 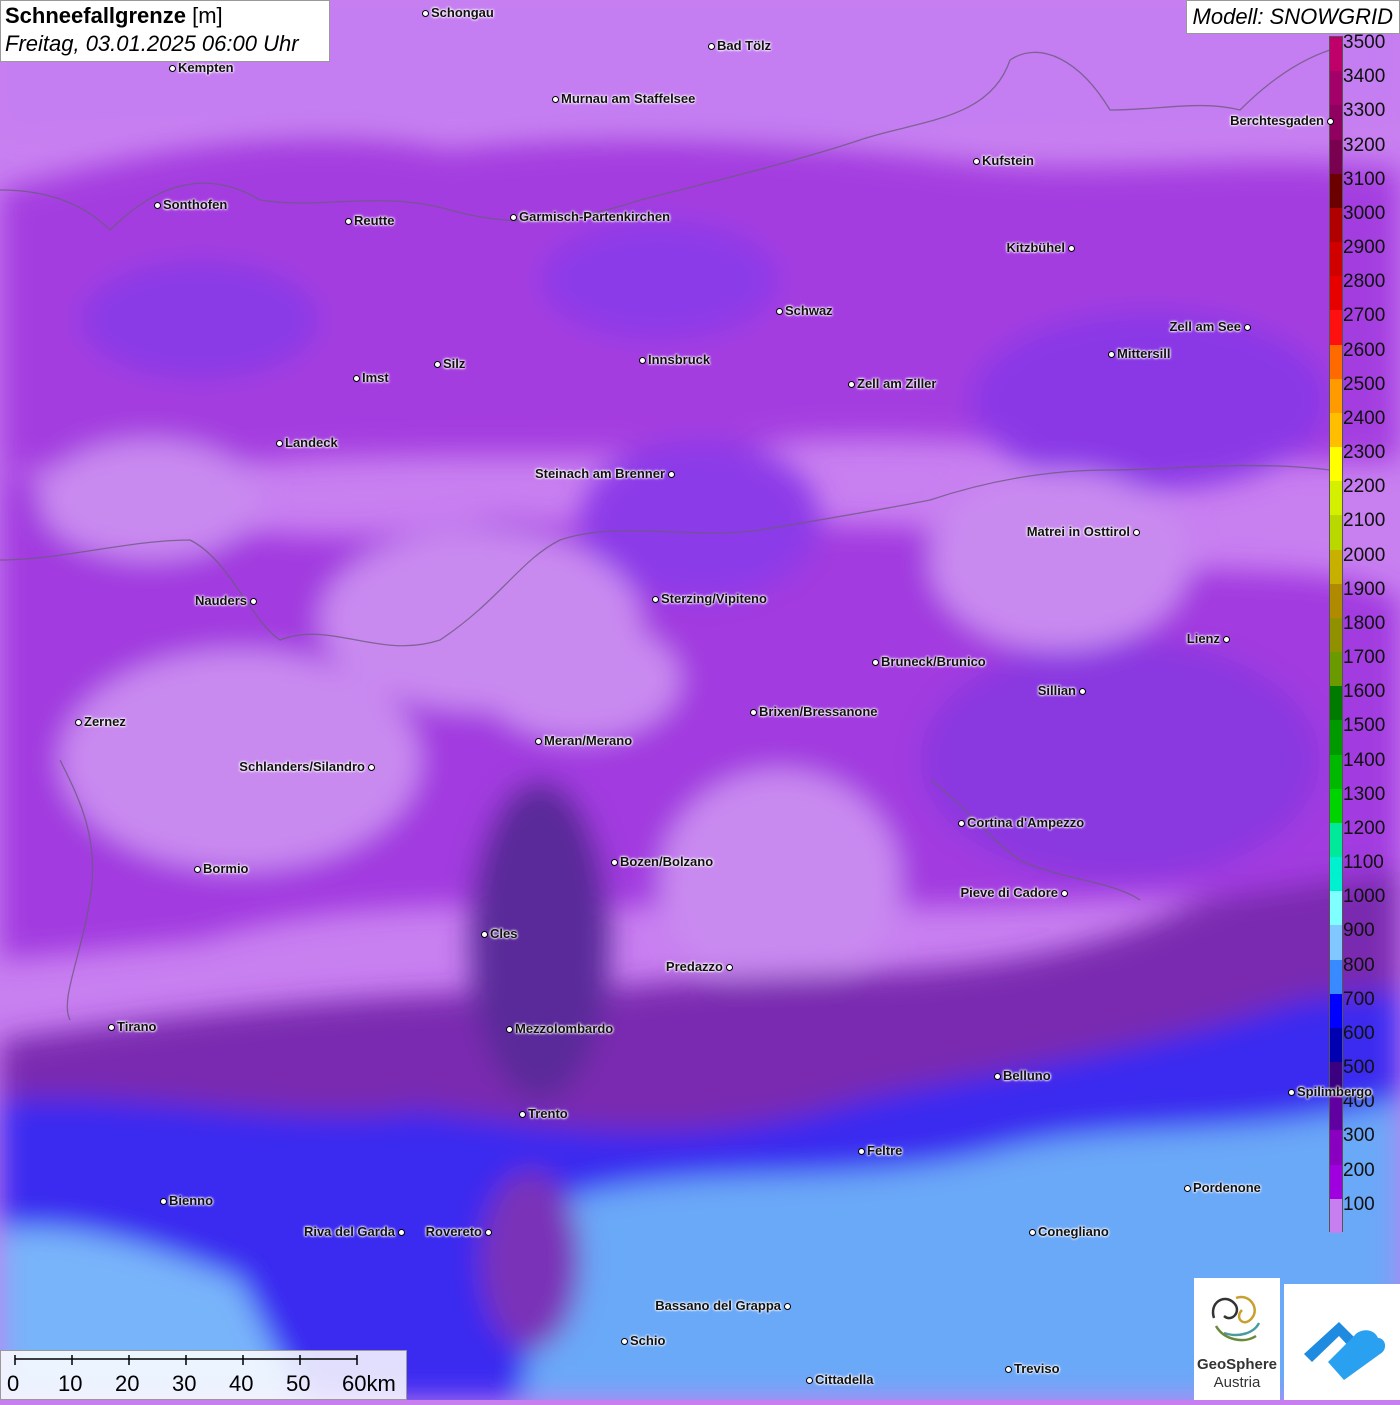 I want to click on legend-label: 700, so click(x=1359, y=999).